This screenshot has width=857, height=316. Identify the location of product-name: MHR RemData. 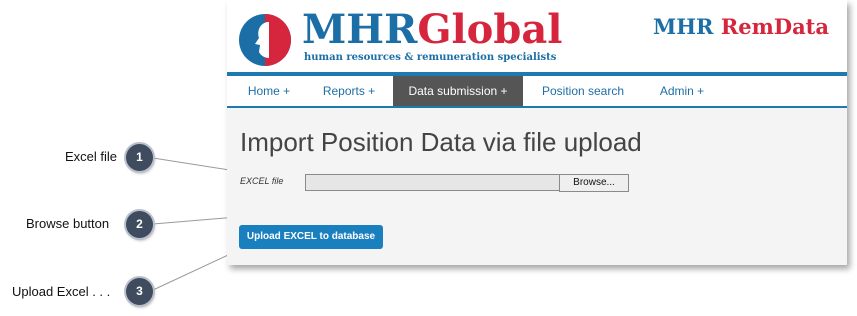
(741, 26).